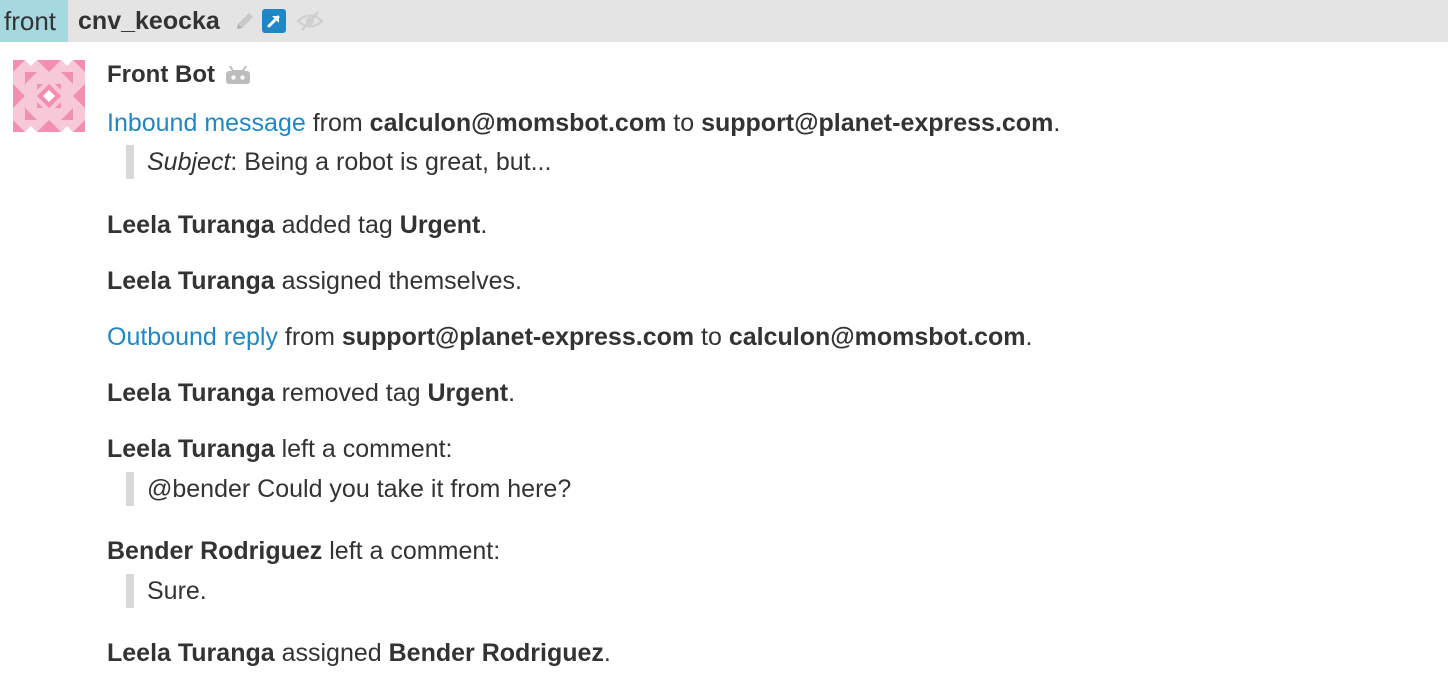  What do you see at coordinates (496, 653) in the screenshot?
I see `assignee-name: Bender Rodriguez` at bounding box center [496, 653].